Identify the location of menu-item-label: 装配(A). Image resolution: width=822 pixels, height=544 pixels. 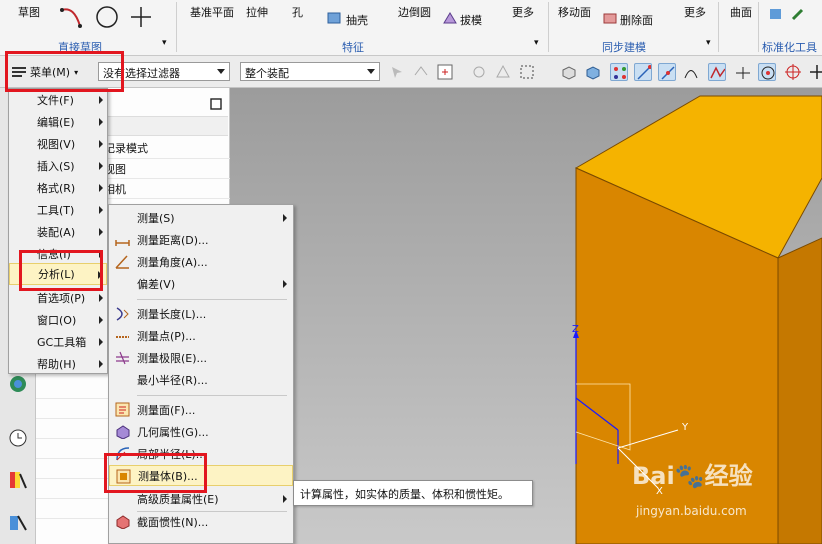
(56, 232).